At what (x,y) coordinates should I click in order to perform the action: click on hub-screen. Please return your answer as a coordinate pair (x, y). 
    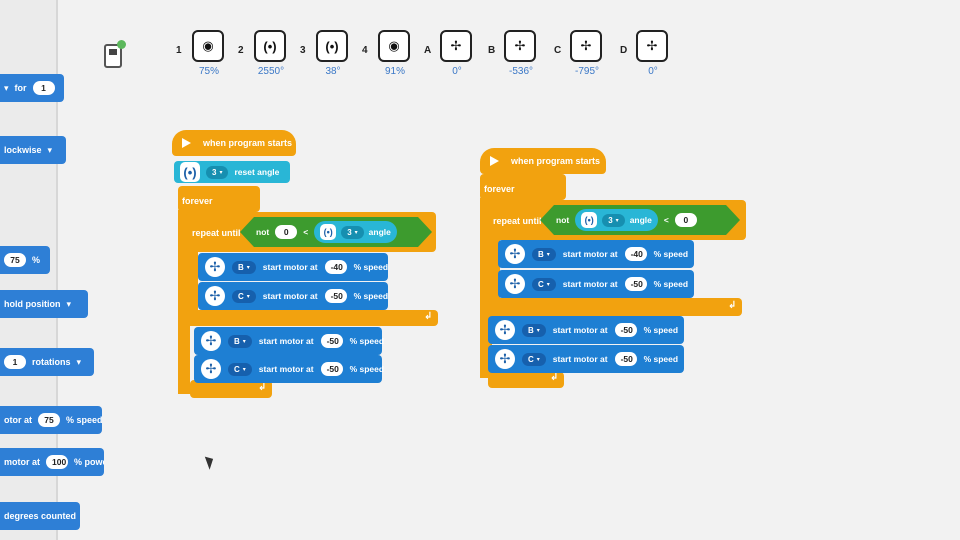
    Looking at the image, I should click on (113, 52).